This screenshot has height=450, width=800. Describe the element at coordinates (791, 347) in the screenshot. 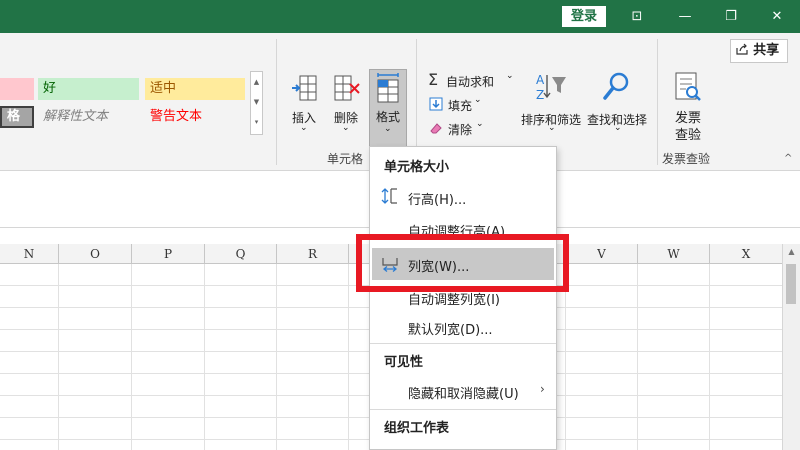

I see `vertical-scrollbar: ▲` at that location.